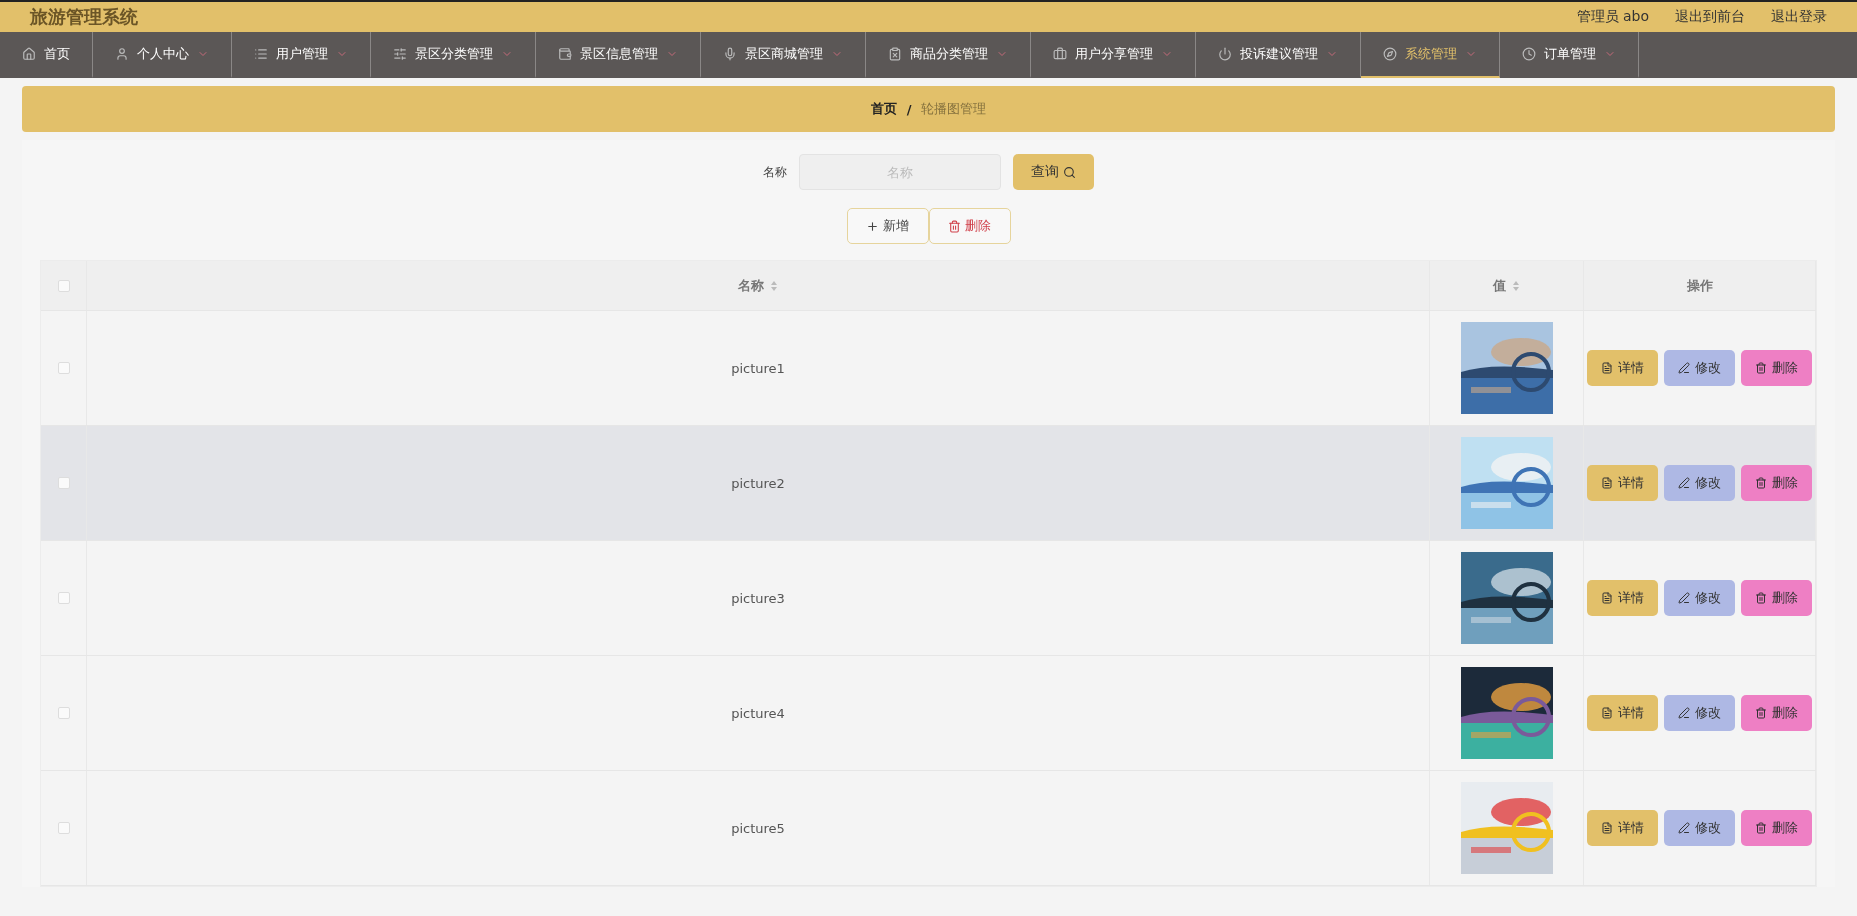 Image resolution: width=1857 pixels, height=916 pixels. I want to click on nav-item: 用户管理, so click(301, 55).